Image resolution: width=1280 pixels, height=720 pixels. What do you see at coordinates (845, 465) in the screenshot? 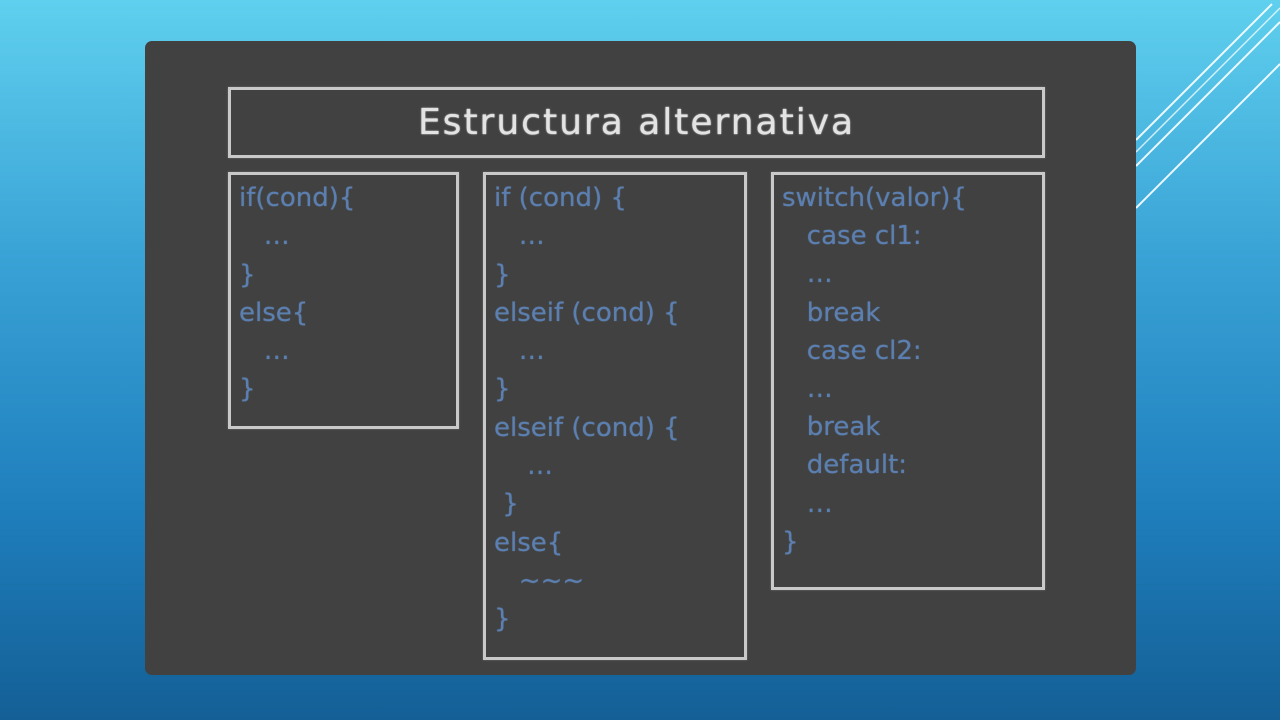
I see `code-line: default:` at bounding box center [845, 465].